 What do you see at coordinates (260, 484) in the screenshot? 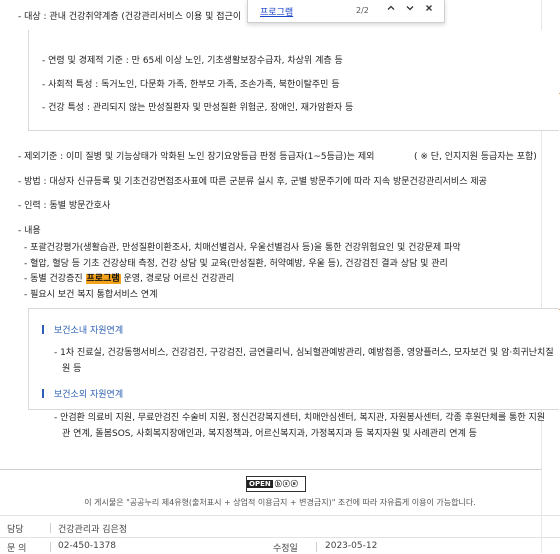
I see `kogl-open-label: OPEN` at bounding box center [260, 484].